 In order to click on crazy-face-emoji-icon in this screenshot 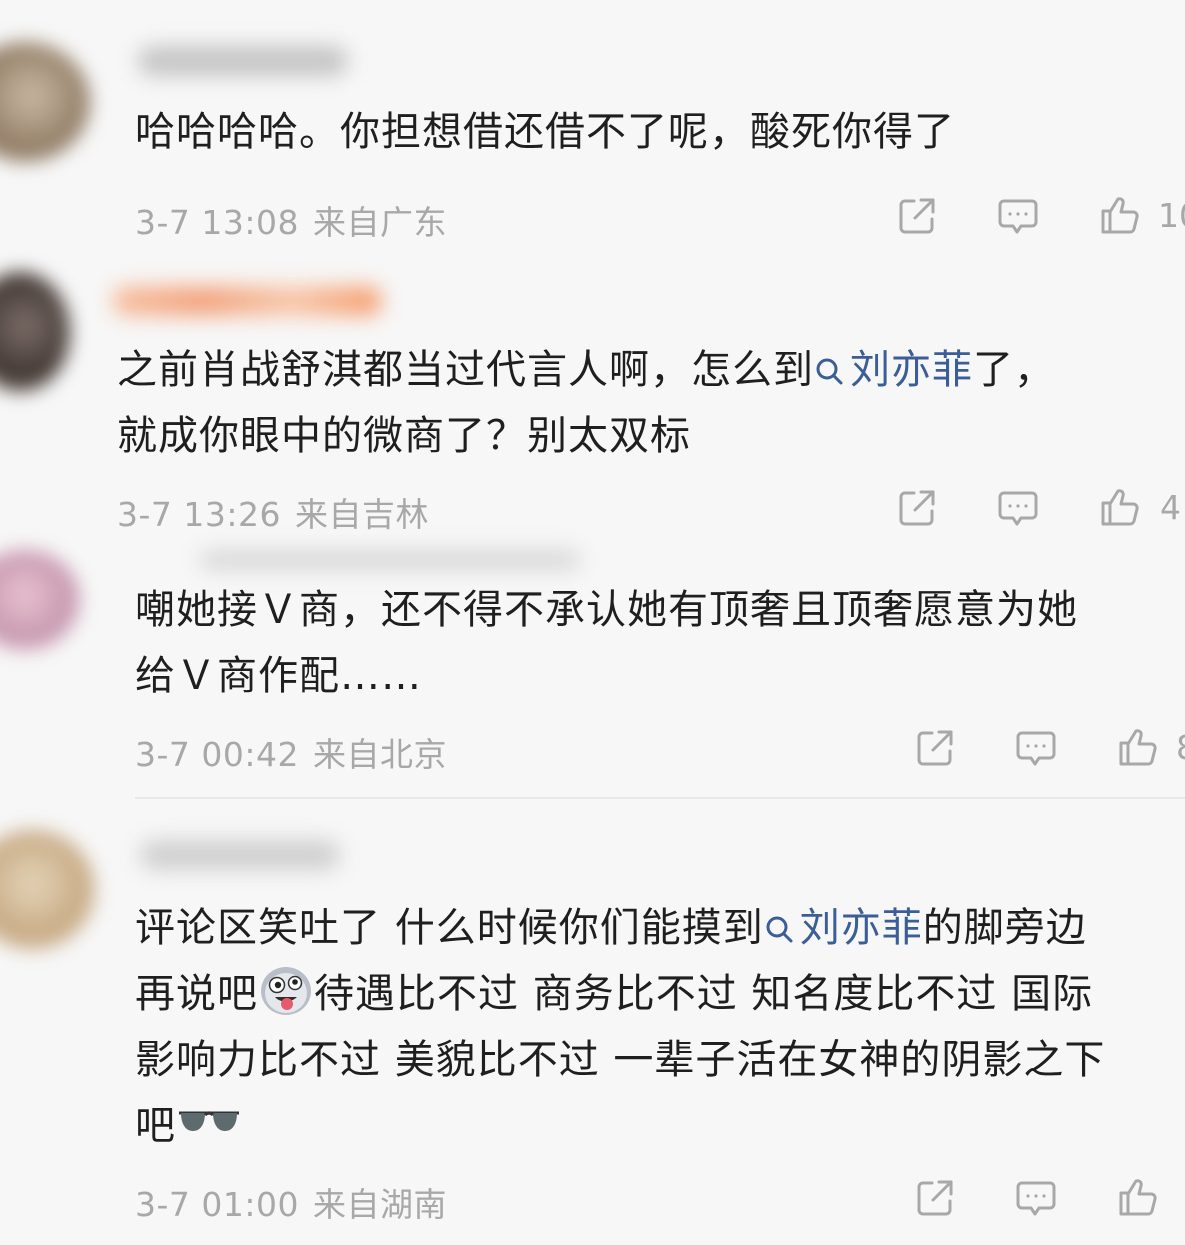, I will do `click(286, 991)`.